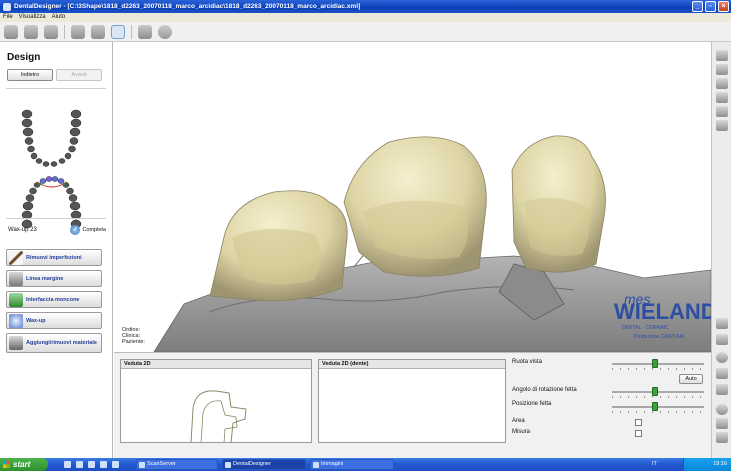 This screenshot has width=731, height=471. I want to click on view-2d-tooth-panel: Veduta 2D (dente), so click(412, 401).